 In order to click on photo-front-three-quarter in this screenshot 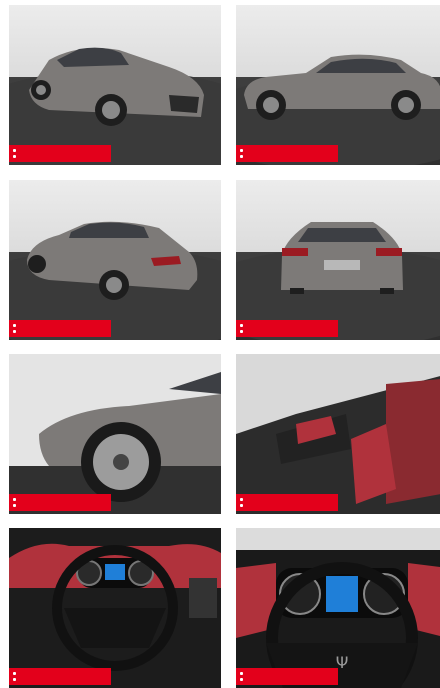, I will do `click(115, 85)`.